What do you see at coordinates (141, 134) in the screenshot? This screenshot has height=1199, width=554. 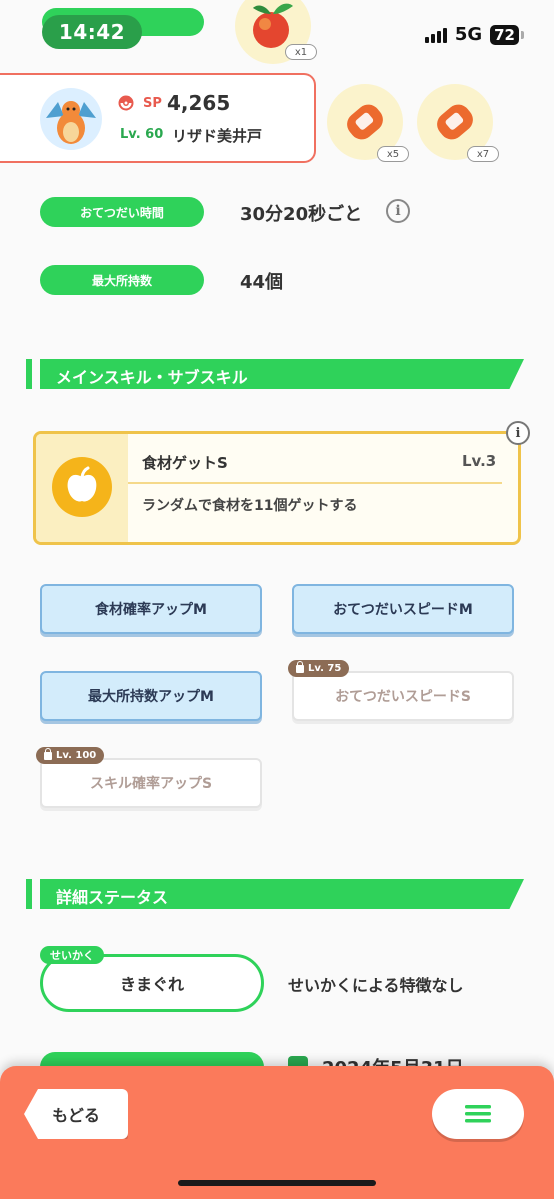 I see `level-label: Lv. 60` at bounding box center [141, 134].